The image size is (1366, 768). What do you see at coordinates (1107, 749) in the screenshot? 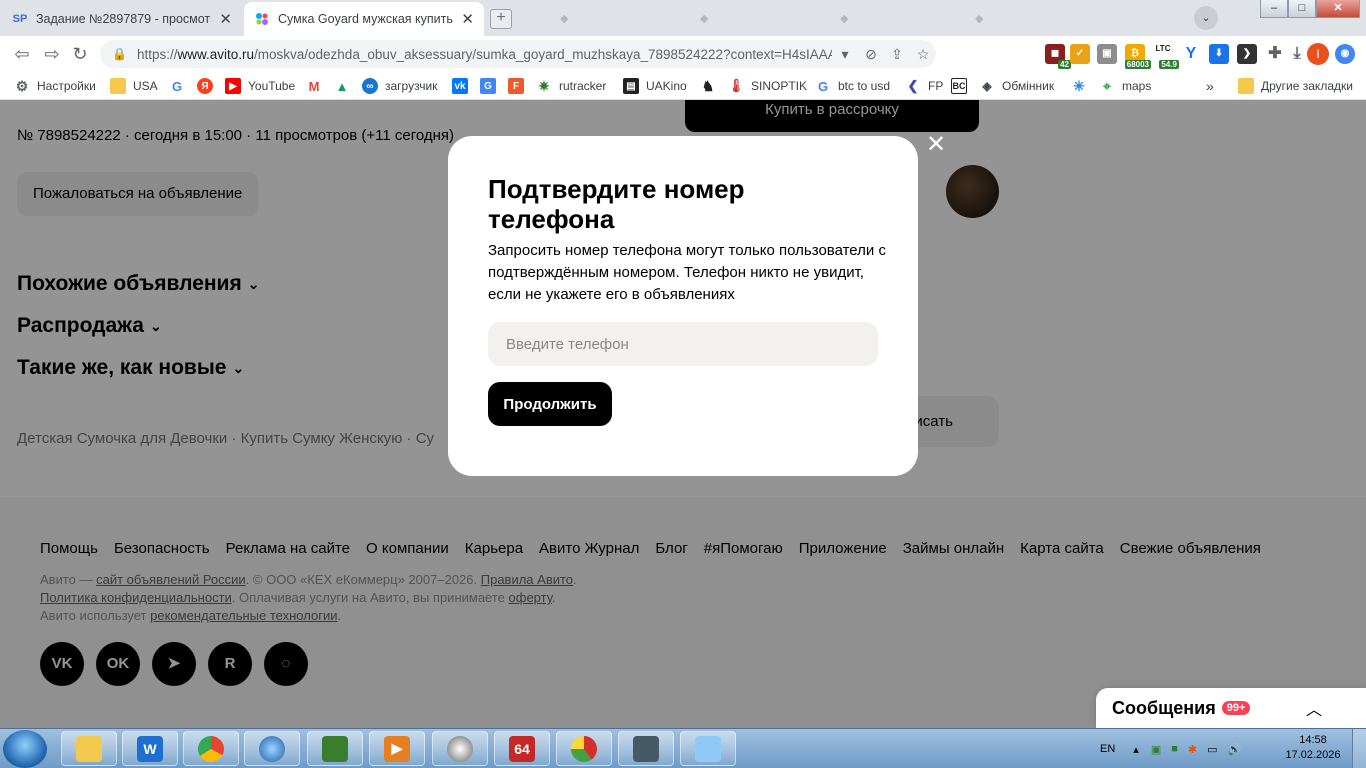
I see `language-indicator: EN` at bounding box center [1107, 749].